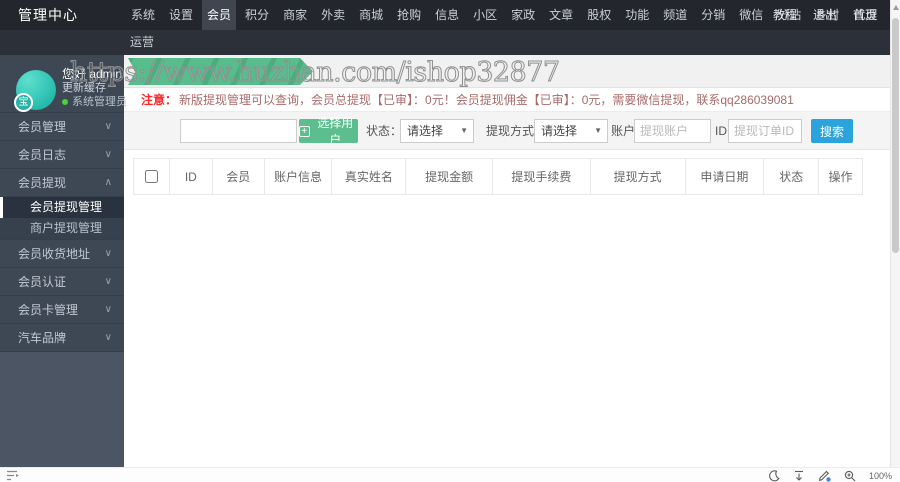  Describe the element at coordinates (48, 15) in the screenshot. I see `app-title: 管理中心` at that location.